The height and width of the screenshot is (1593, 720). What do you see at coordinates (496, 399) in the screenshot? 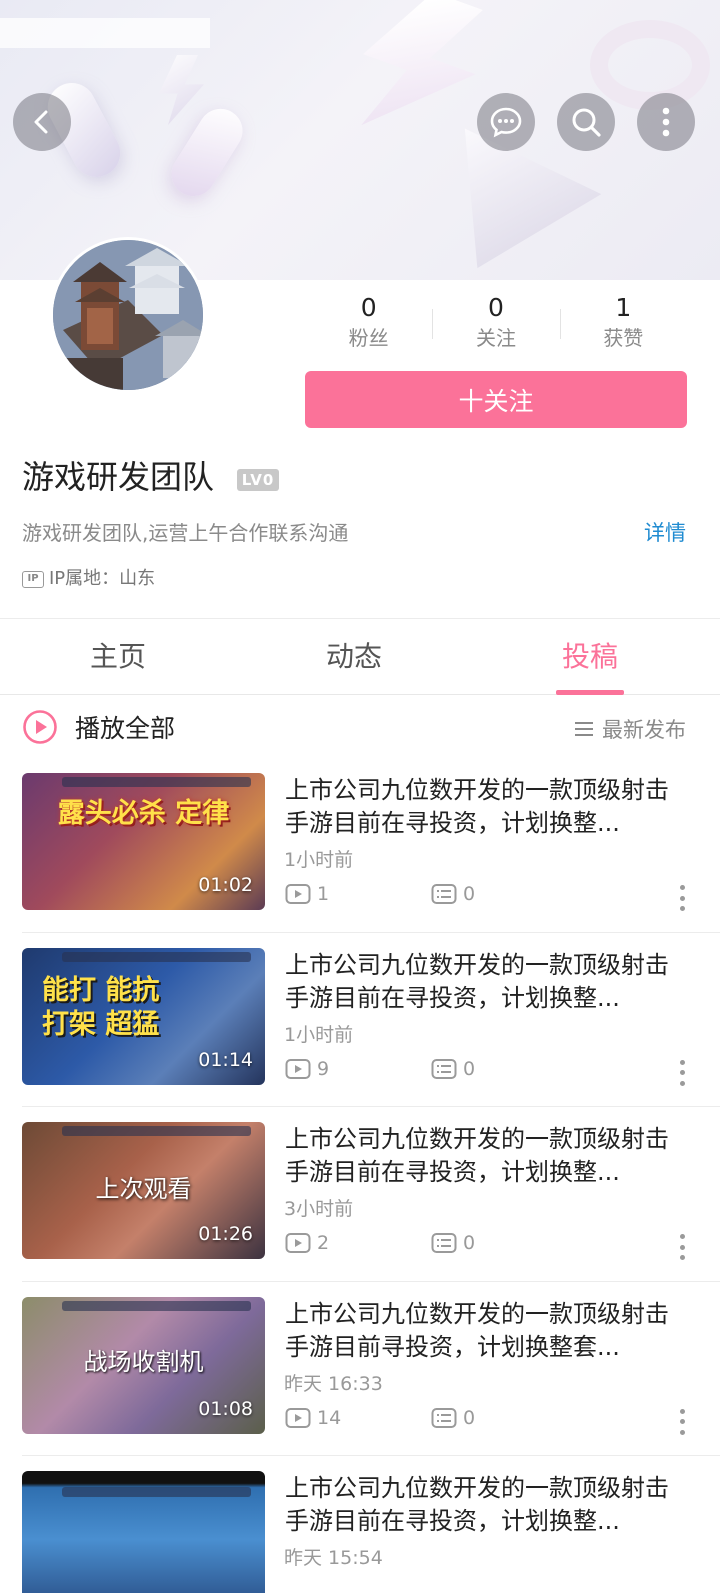
I see `follow-button: 十关注` at bounding box center [496, 399].